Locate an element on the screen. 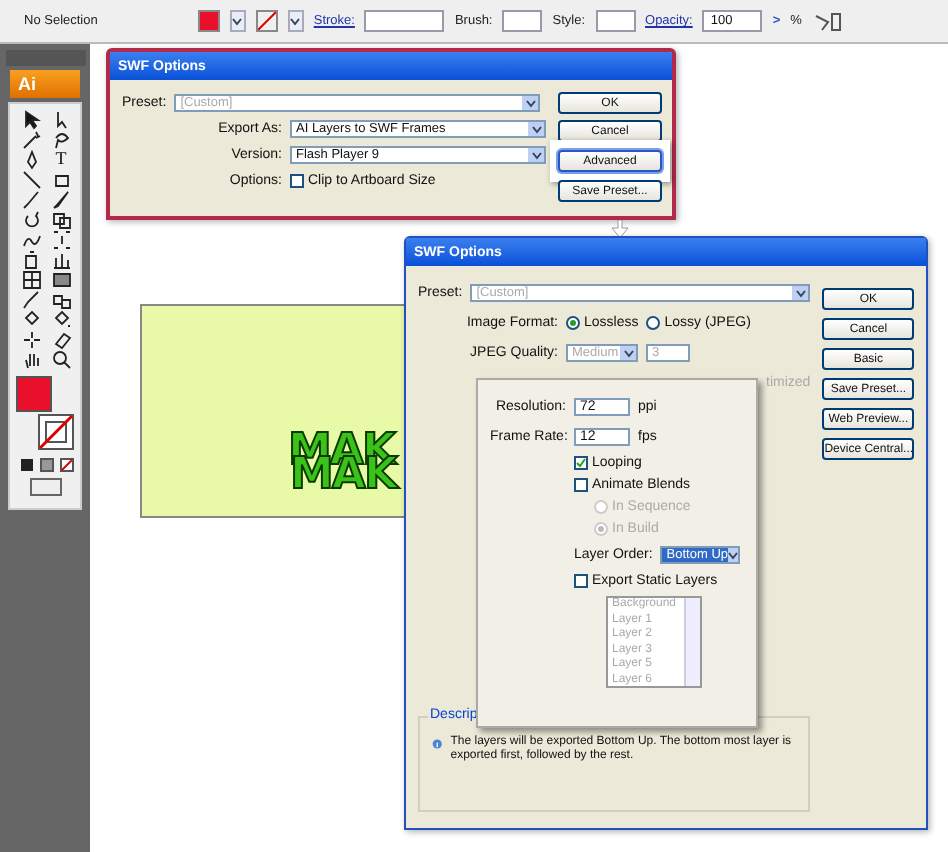 This screenshot has width=948, height=852. eyedropper-icon is located at coordinates (31, 299).